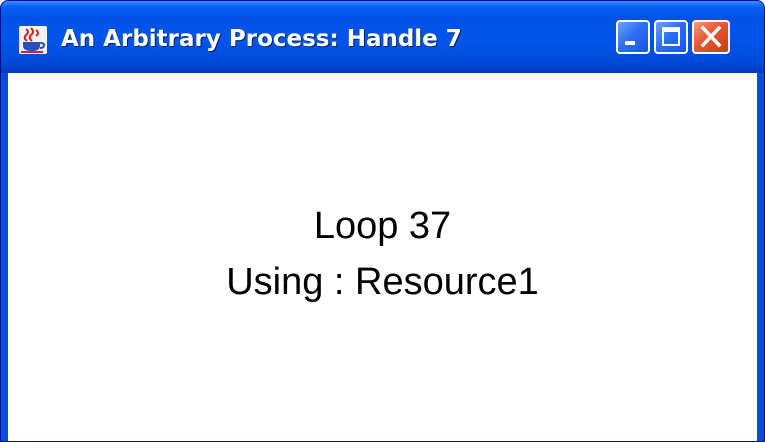 Image resolution: width=765 pixels, height=442 pixels. I want to click on maximize-button, so click(671, 37).